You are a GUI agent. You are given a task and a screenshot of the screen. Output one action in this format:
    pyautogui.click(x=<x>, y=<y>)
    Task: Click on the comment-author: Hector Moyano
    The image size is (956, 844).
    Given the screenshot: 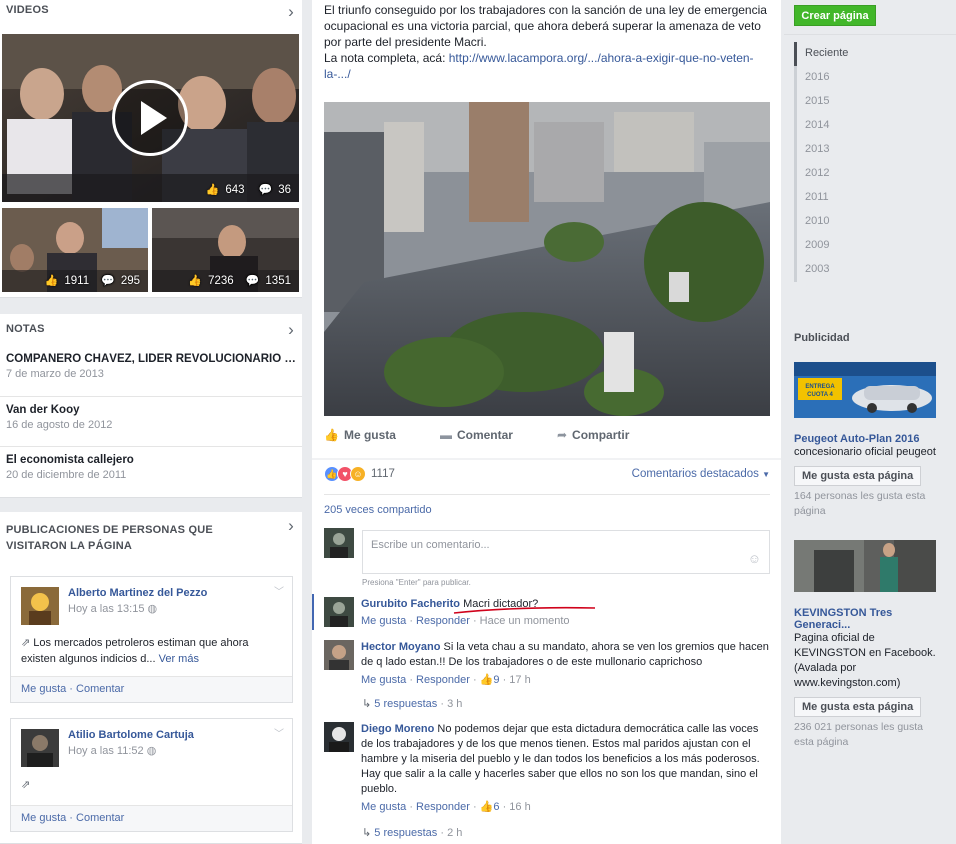 What is the action you would take?
    pyautogui.click(x=400, y=647)
    